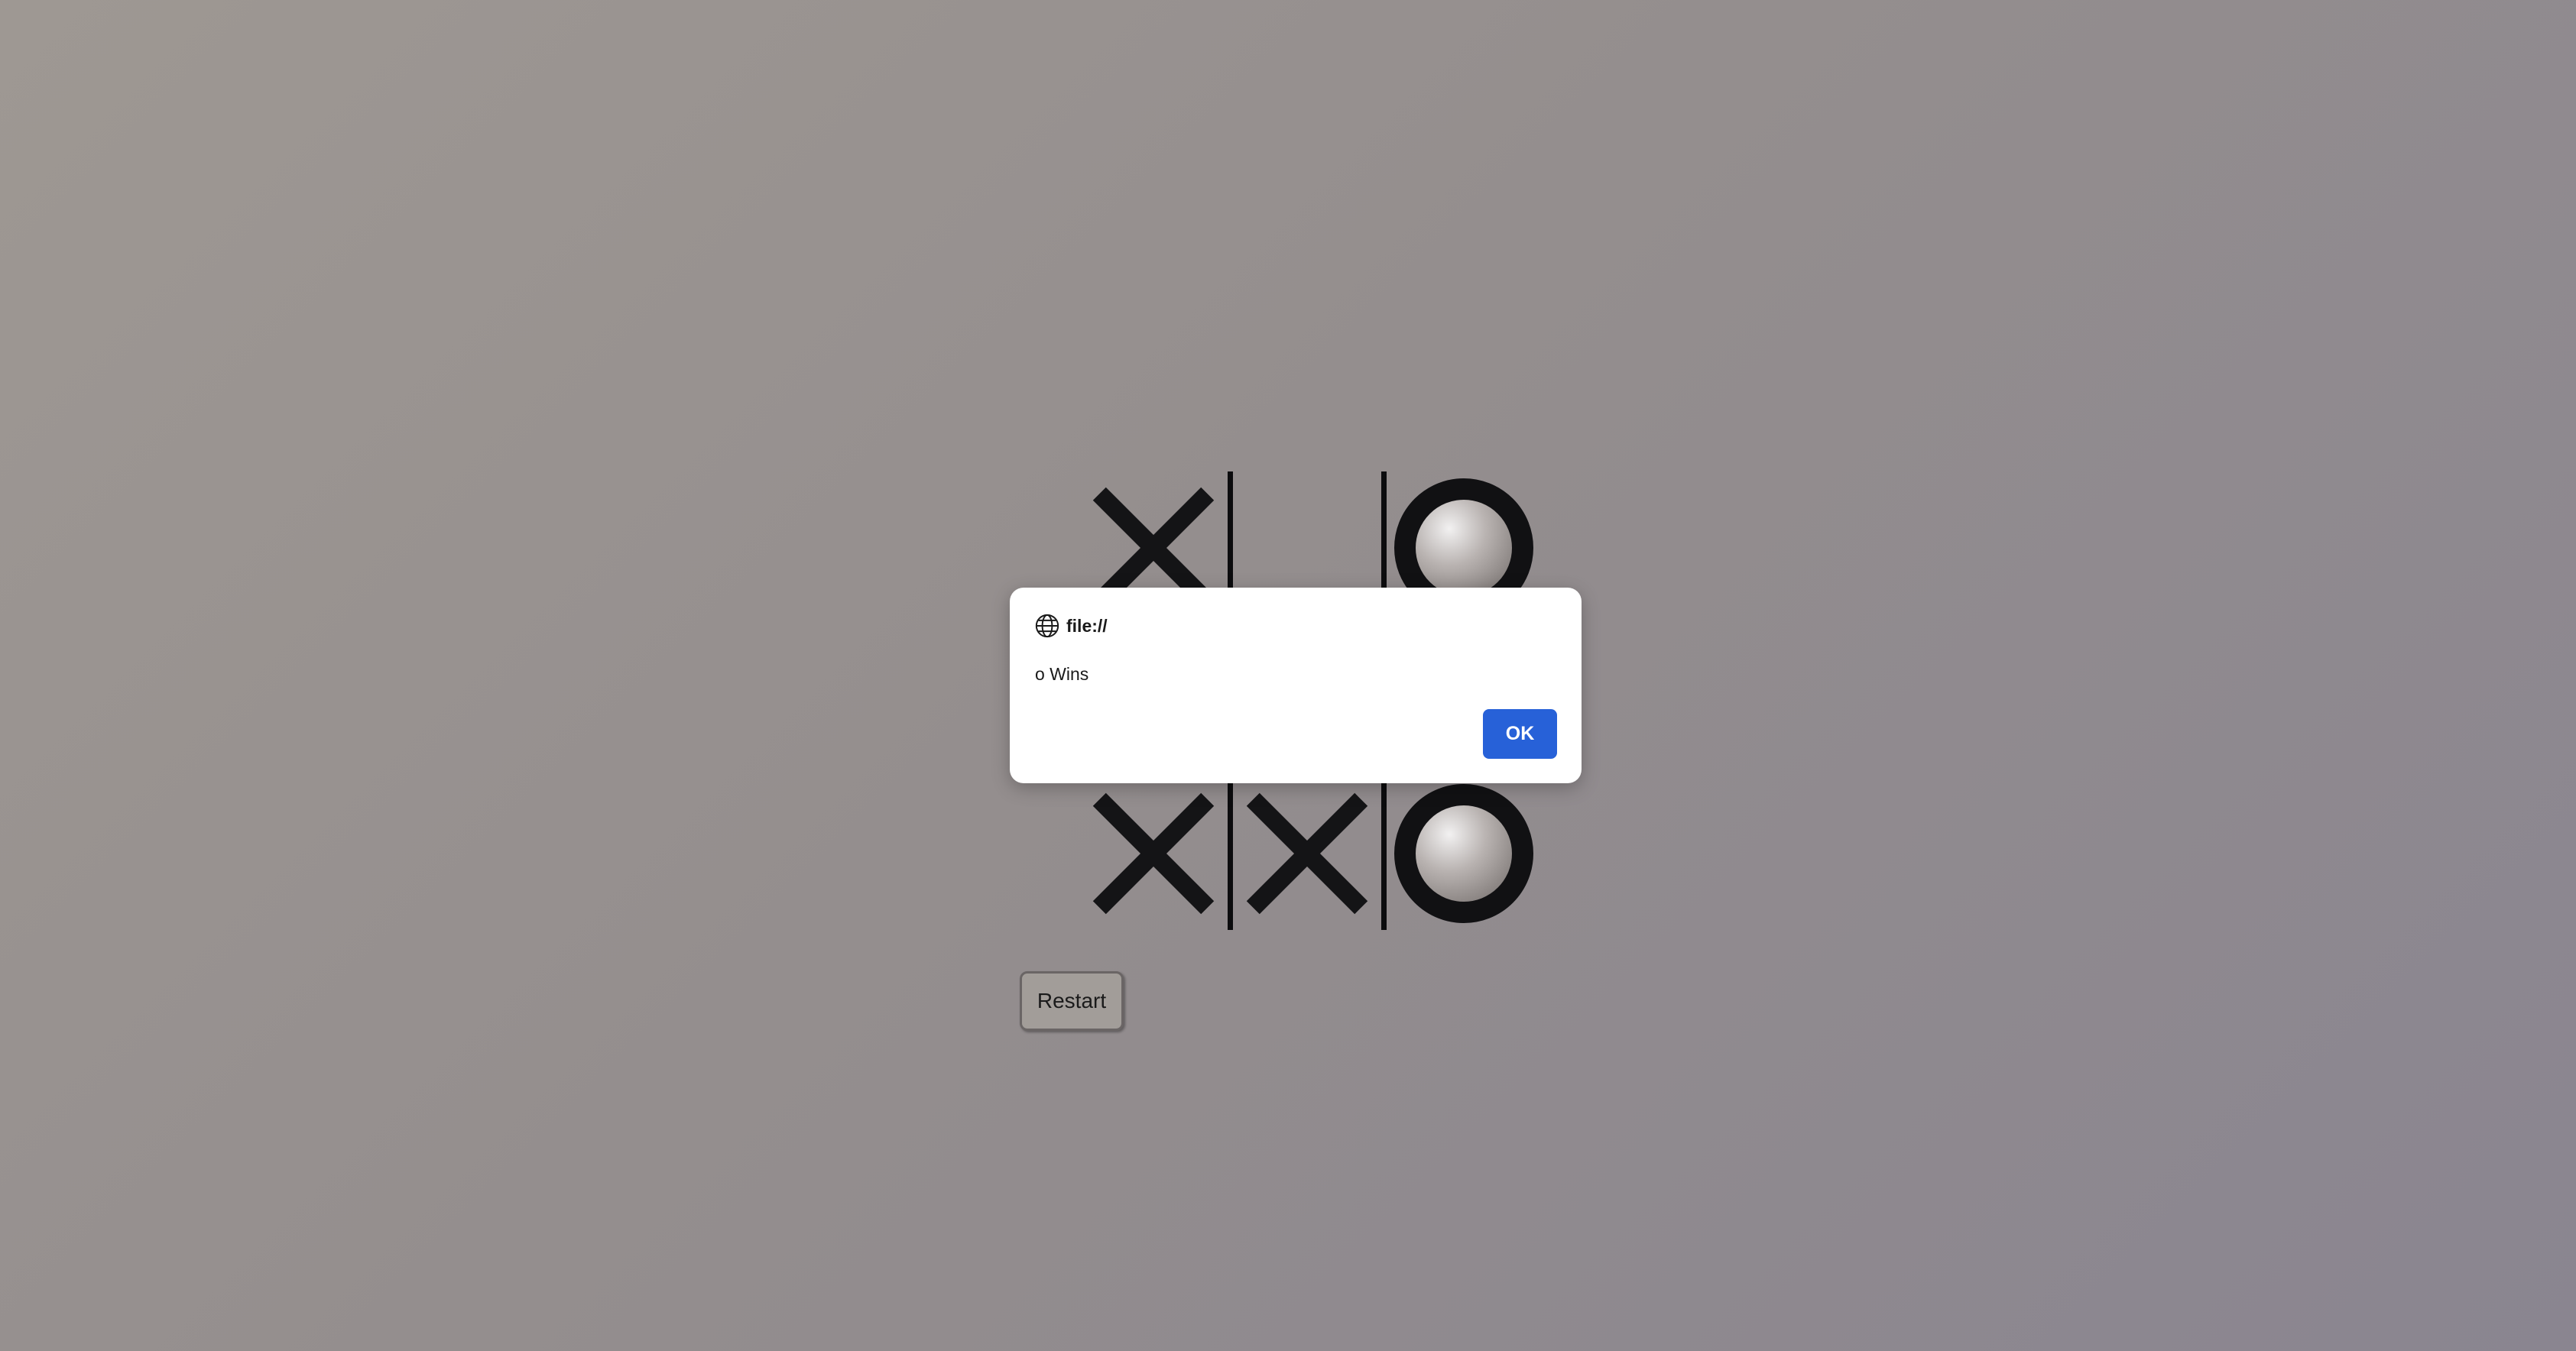 The height and width of the screenshot is (1351, 2576). Describe the element at coordinates (1047, 626) in the screenshot. I see `globe-icon` at that location.